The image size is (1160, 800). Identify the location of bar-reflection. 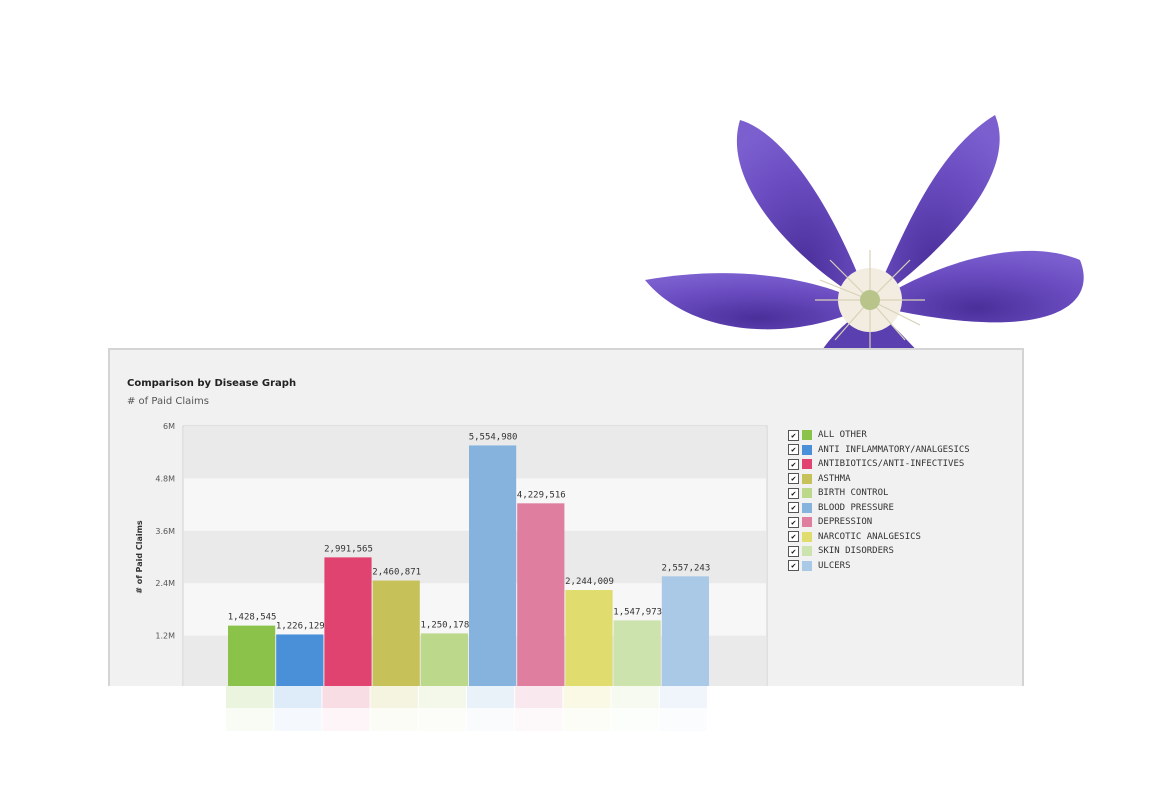
(566, 712).